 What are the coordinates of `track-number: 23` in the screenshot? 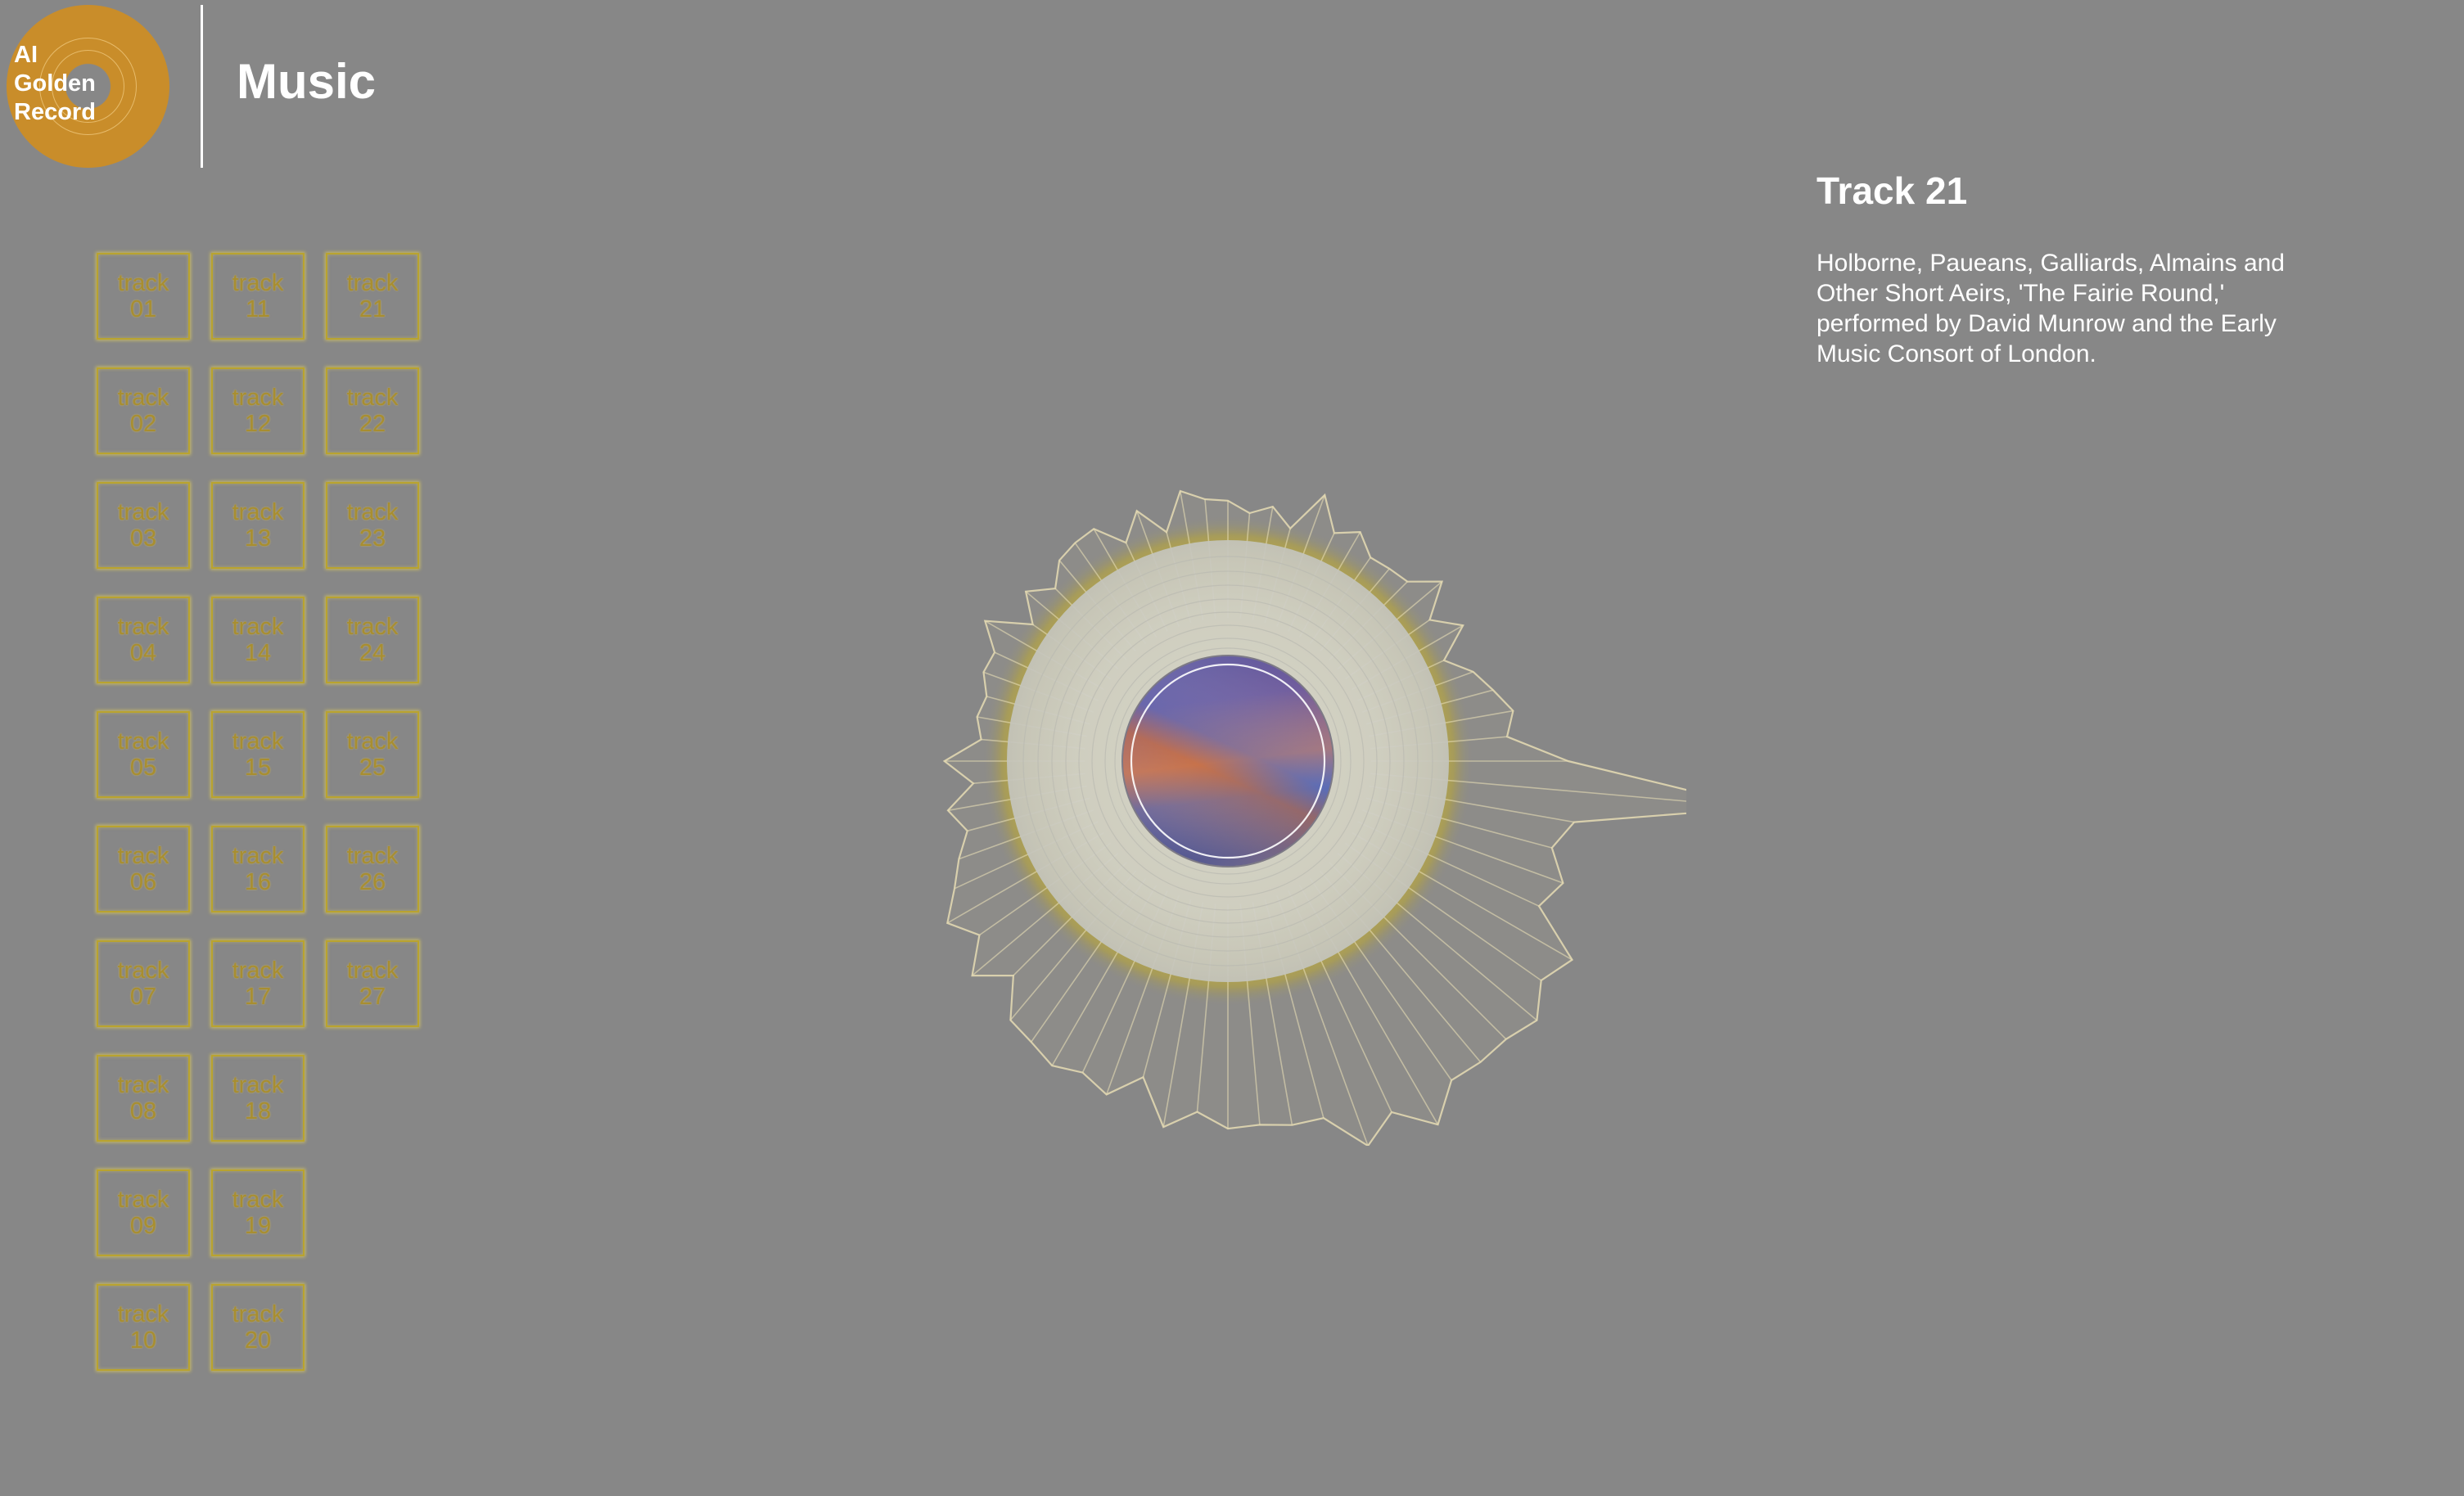 It's located at (373, 538).